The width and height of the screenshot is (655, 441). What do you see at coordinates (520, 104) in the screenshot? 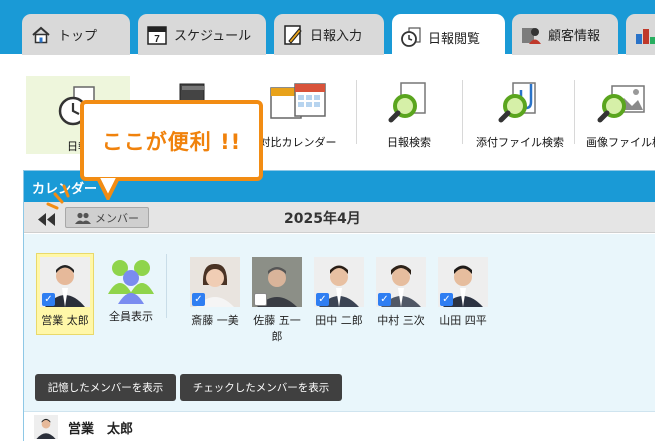
I see `attachment-search-icon` at bounding box center [520, 104].